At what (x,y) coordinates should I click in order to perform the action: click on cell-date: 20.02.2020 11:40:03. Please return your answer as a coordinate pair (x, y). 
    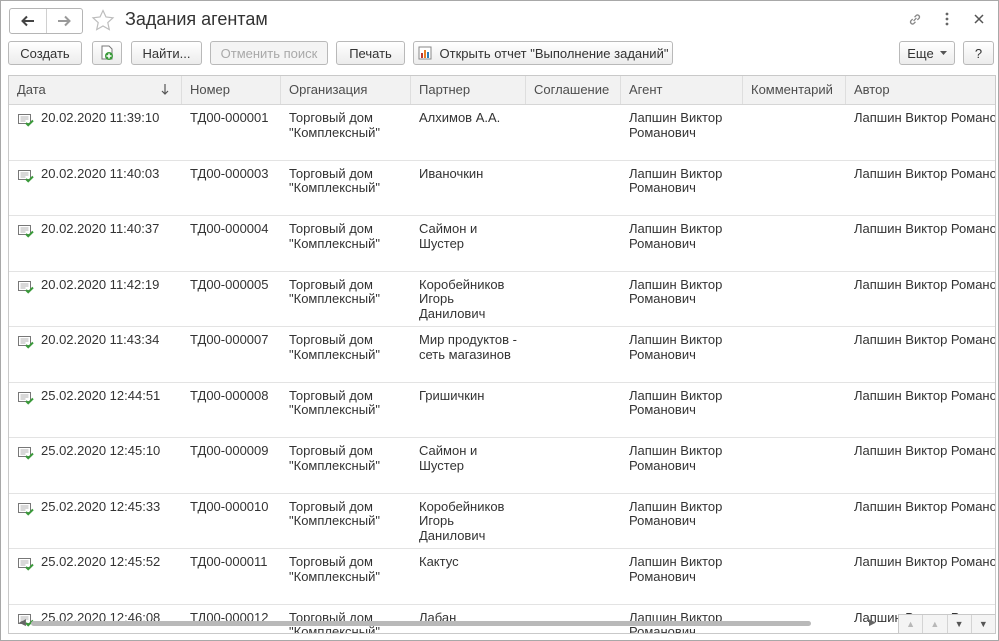
    Looking at the image, I should click on (100, 173).